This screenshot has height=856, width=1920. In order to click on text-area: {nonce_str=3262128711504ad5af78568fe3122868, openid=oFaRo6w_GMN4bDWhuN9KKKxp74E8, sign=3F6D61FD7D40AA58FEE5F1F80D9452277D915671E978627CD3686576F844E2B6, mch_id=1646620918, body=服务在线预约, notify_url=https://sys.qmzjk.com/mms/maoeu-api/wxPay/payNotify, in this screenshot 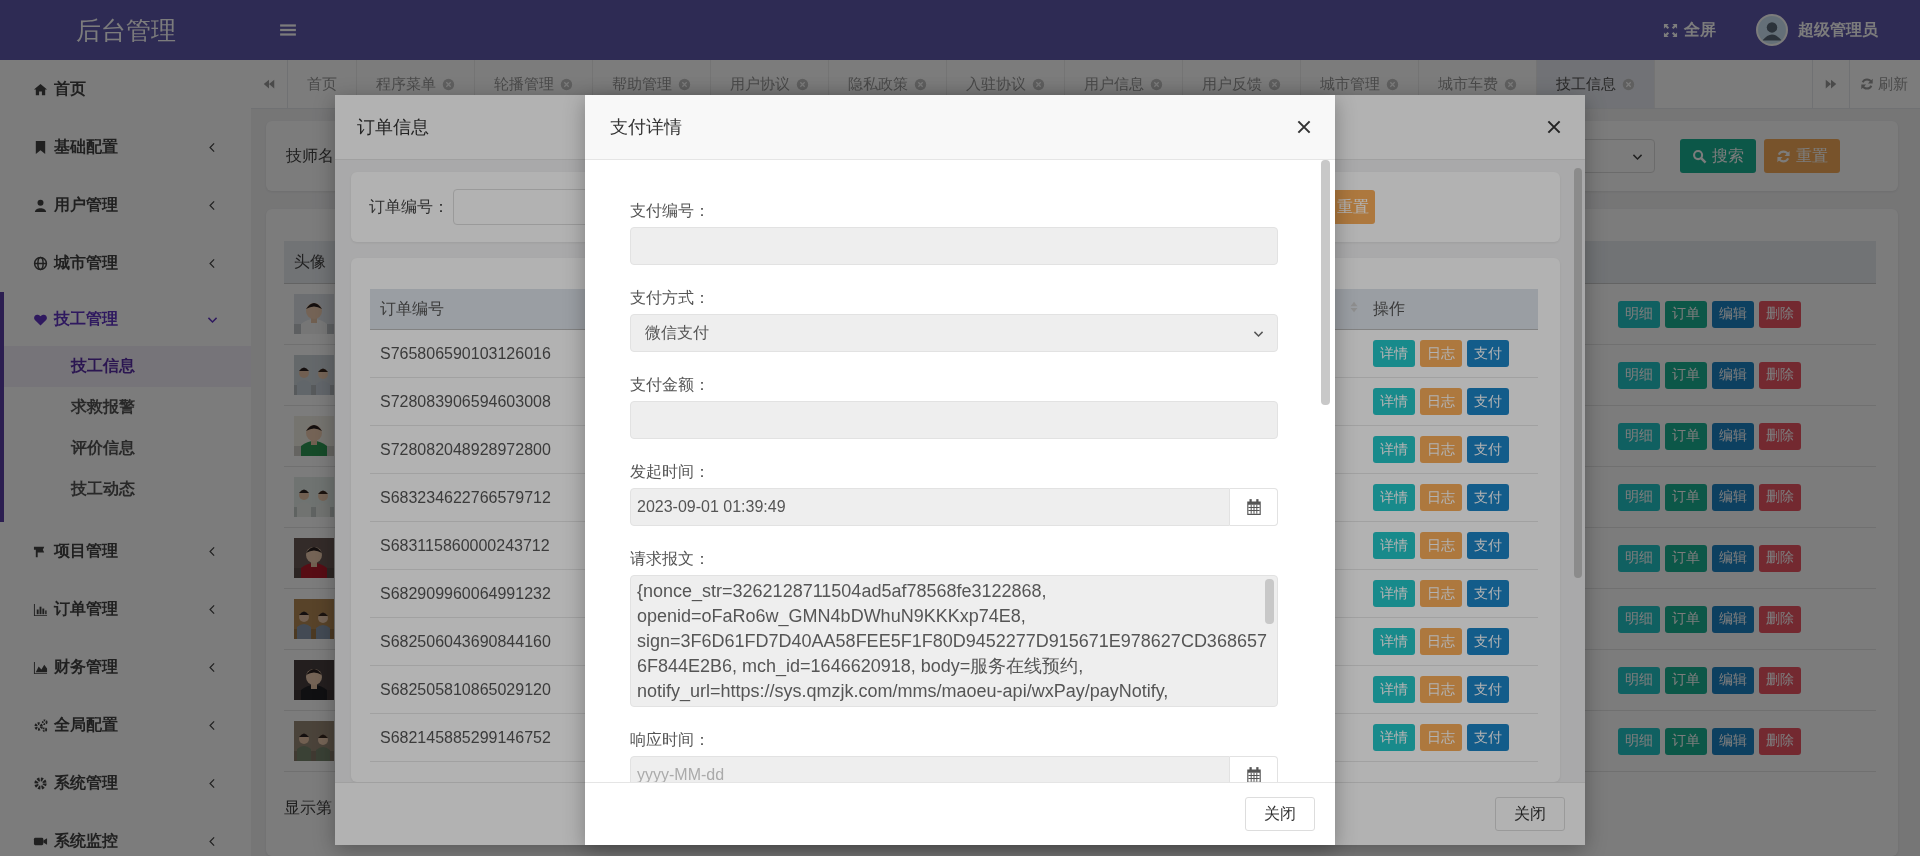, I will do `click(954, 641)`.